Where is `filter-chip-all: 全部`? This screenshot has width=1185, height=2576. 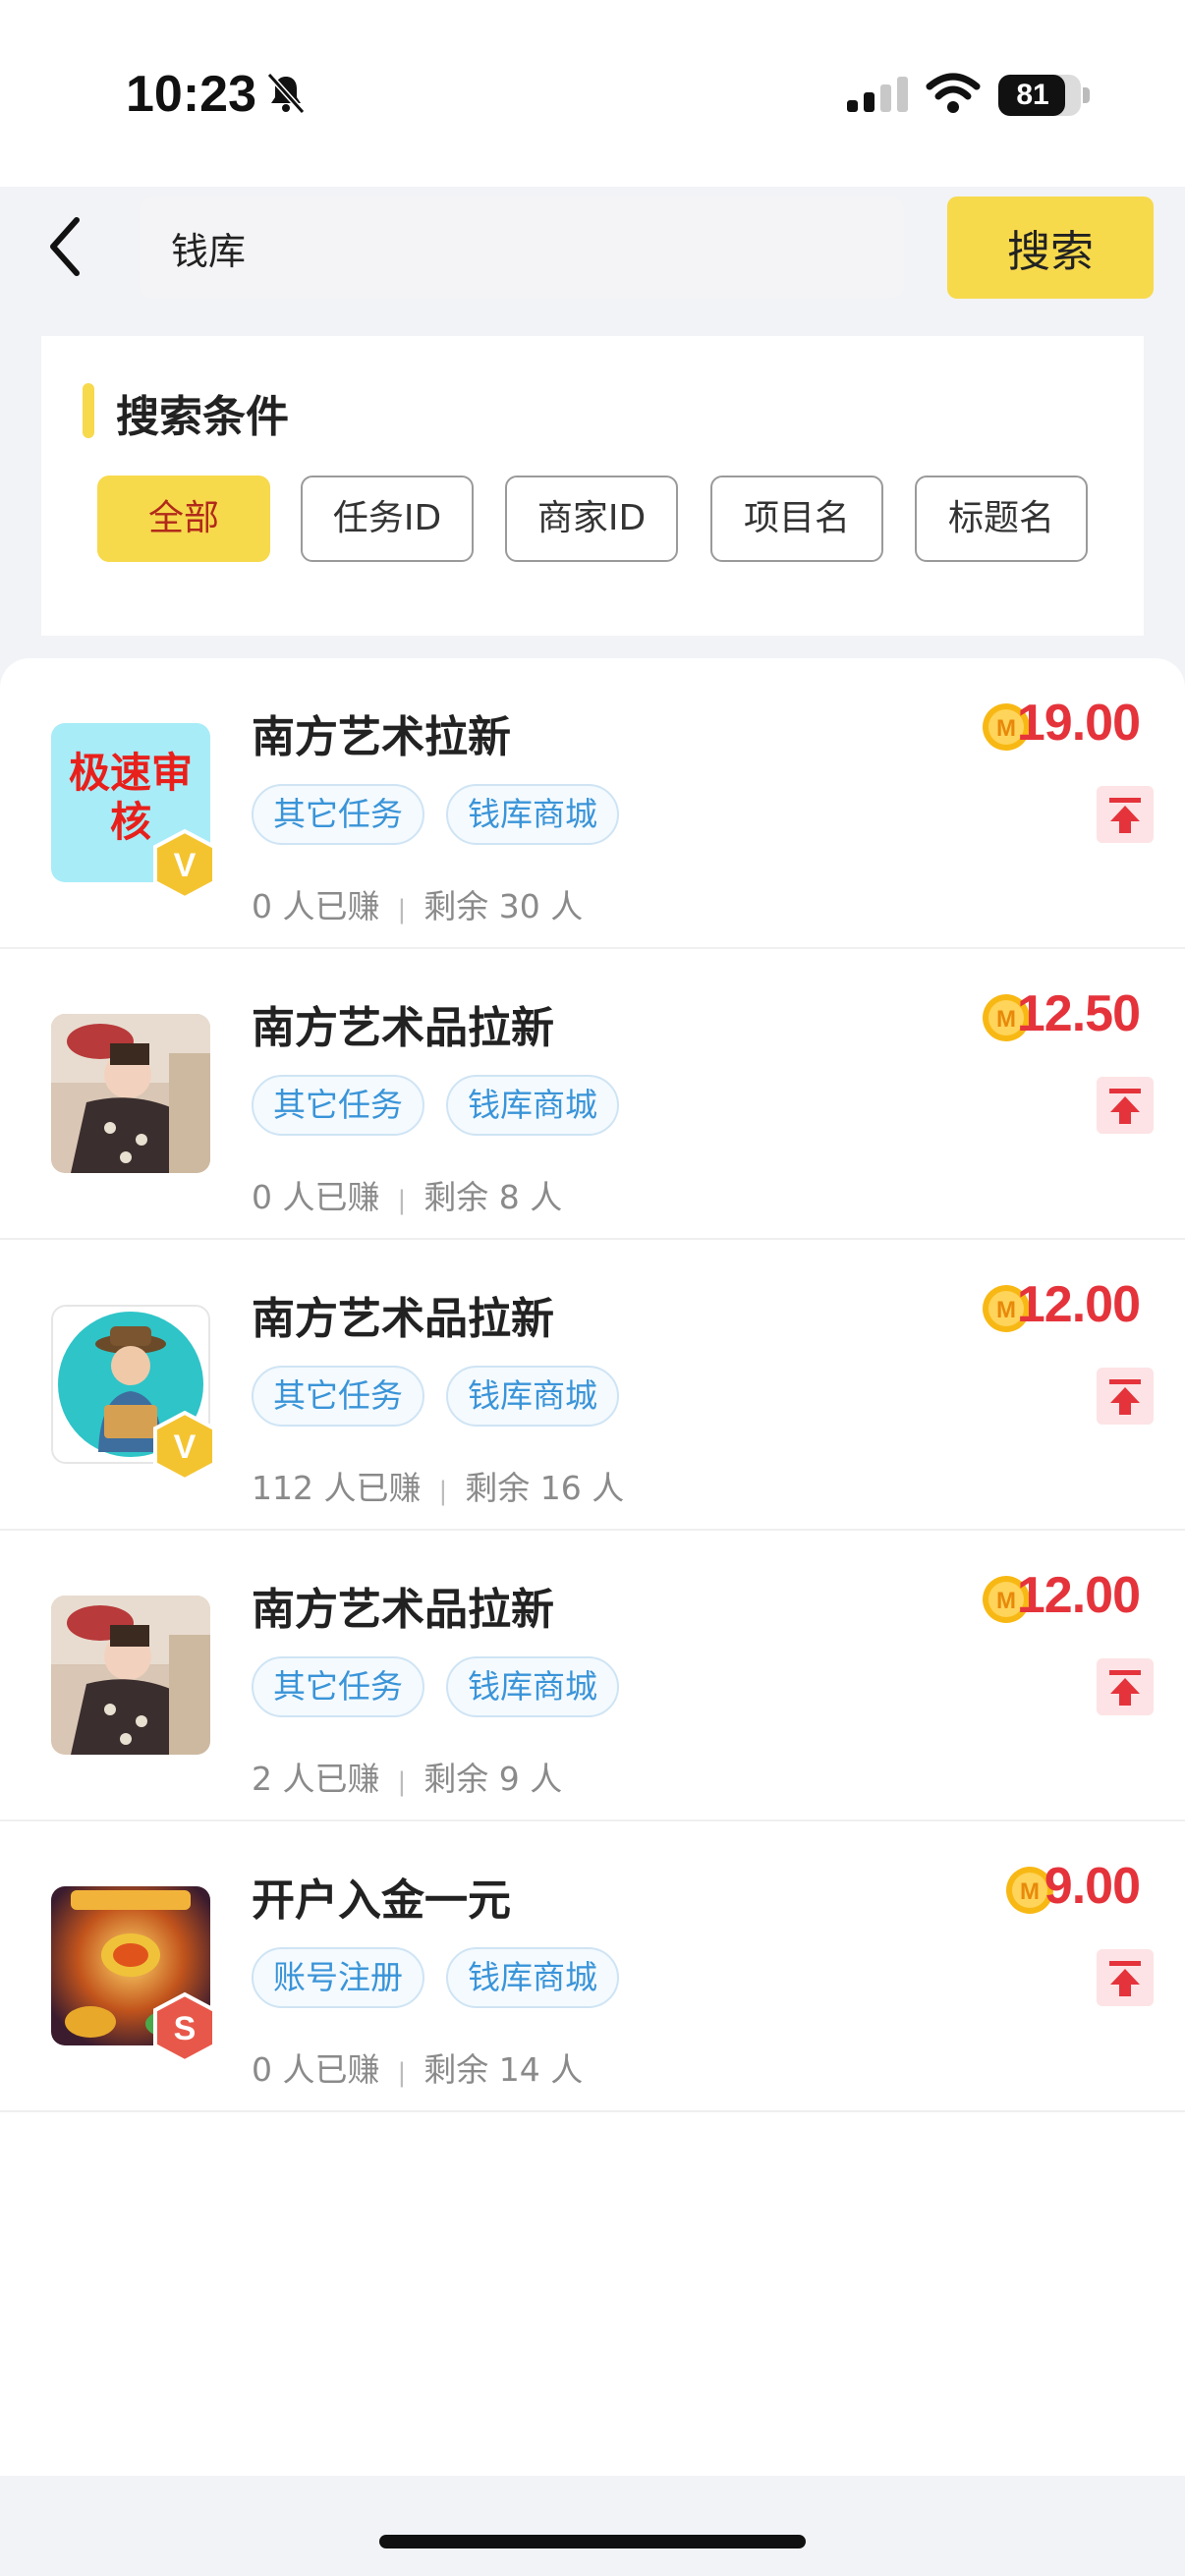
filter-chip-all: 全部 is located at coordinates (184, 519).